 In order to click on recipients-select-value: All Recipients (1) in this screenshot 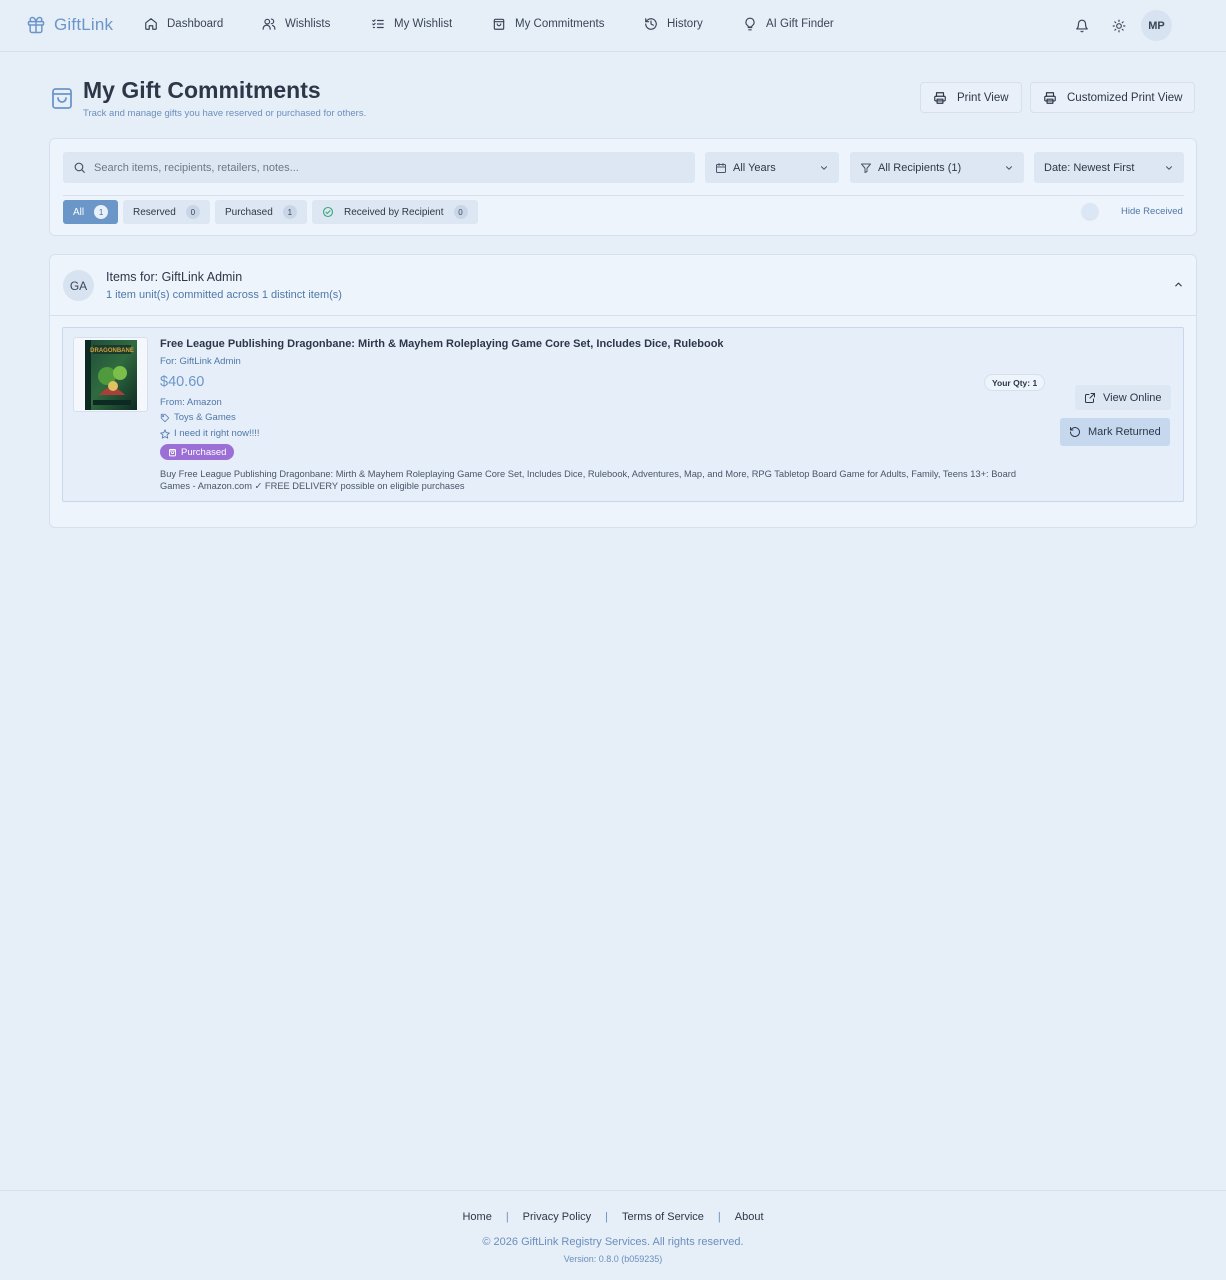, I will do `click(920, 167)`.